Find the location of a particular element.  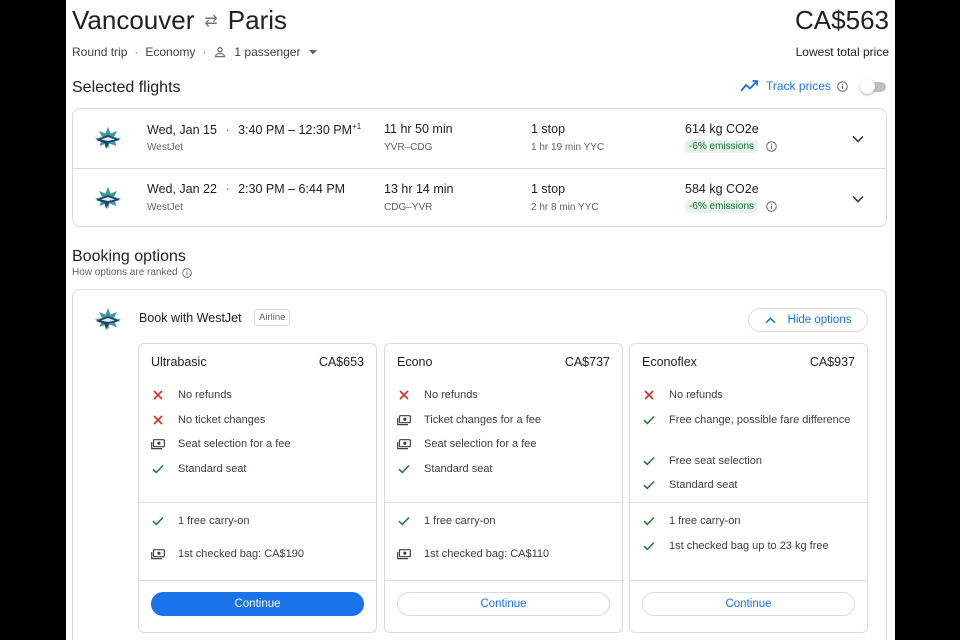

fare-bag: 1st checked bag: CA$110 is located at coordinates (504, 554).